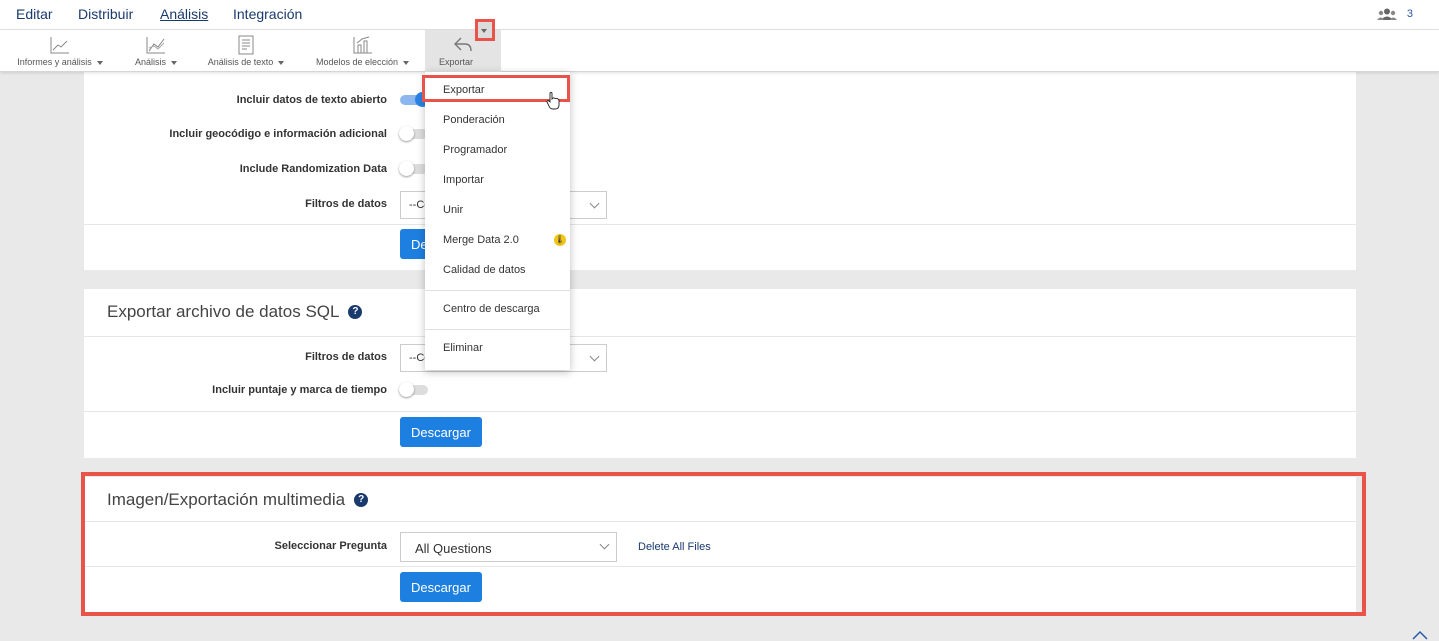 This screenshot has height=641, width=1439. I want to click on toolbar-analisis-texto: Análisis de texto, so click(246, 51).